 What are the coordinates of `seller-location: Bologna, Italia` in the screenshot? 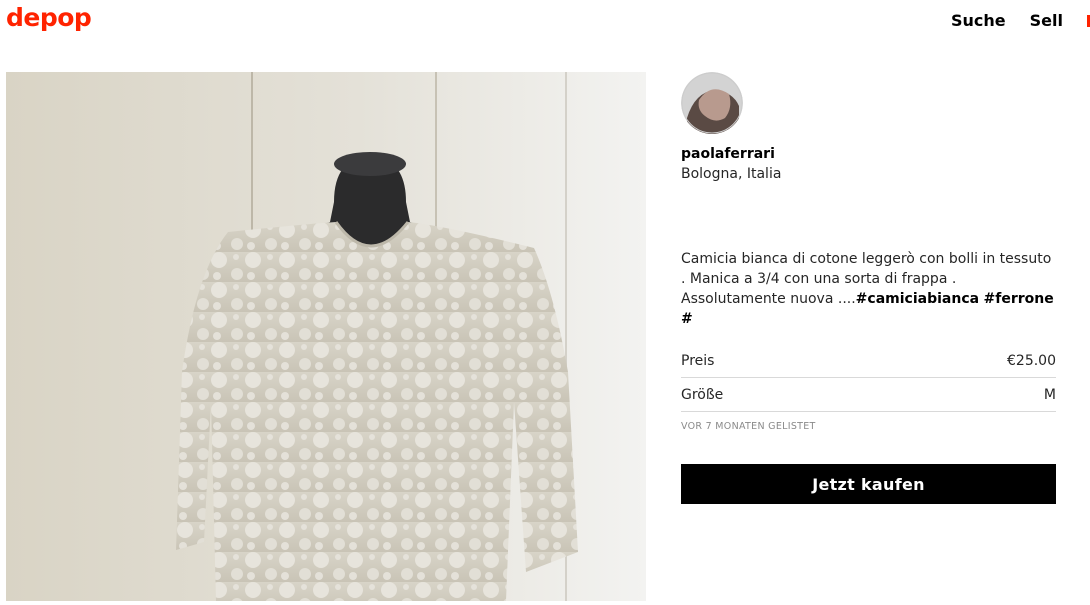 It's located at (731, 174).